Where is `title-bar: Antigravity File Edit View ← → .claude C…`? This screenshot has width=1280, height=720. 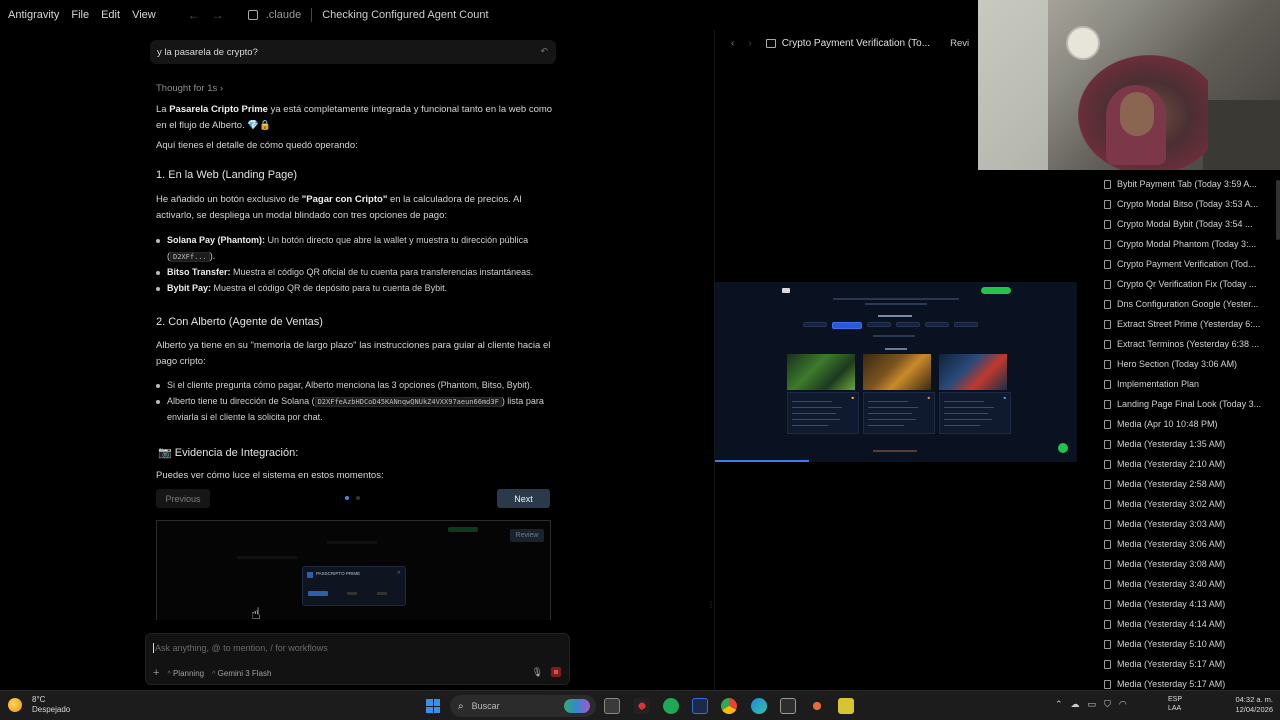
title-bar: Antigravity File Edit View ← → .claude C… is located at coordinates (490, 15).